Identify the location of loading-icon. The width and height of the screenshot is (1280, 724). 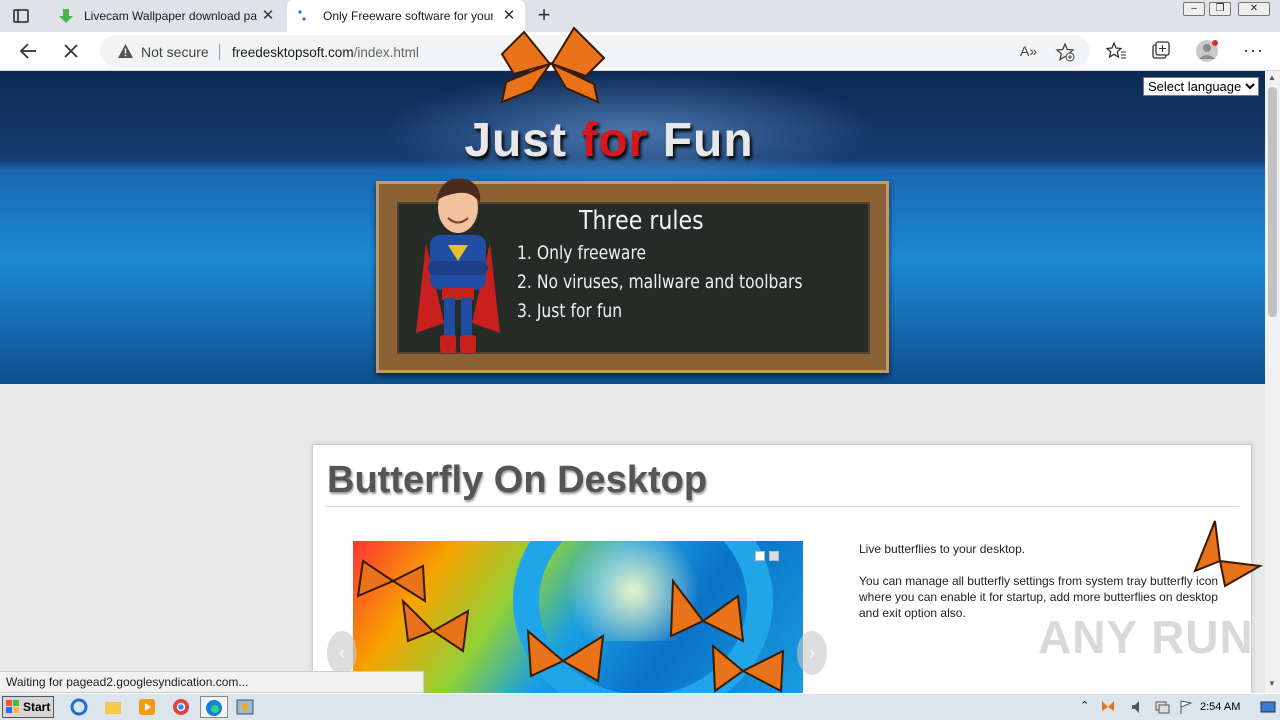
(302, 15).